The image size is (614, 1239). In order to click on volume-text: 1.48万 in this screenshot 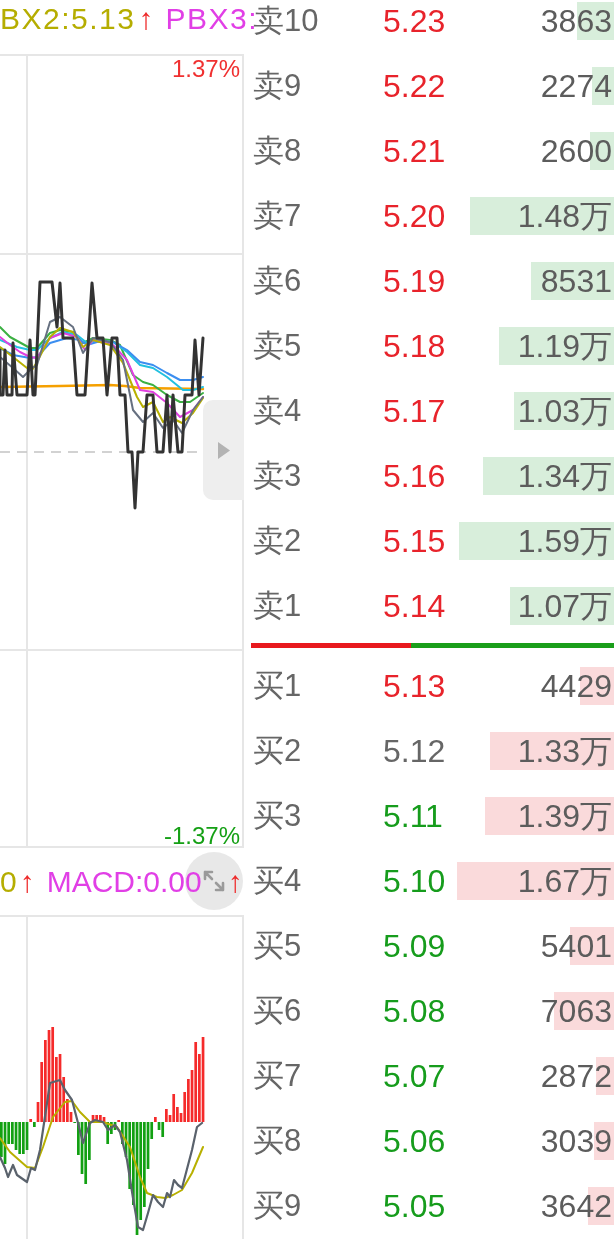, I will do `click(565, 215)`.